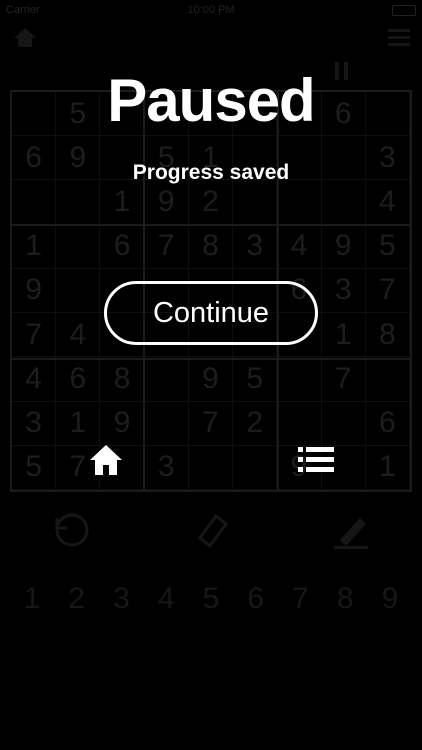  What do you see at coordinates (345, 599) in the screenshot?
I see `numpad-key: 8` at bounding box center [345, 599].